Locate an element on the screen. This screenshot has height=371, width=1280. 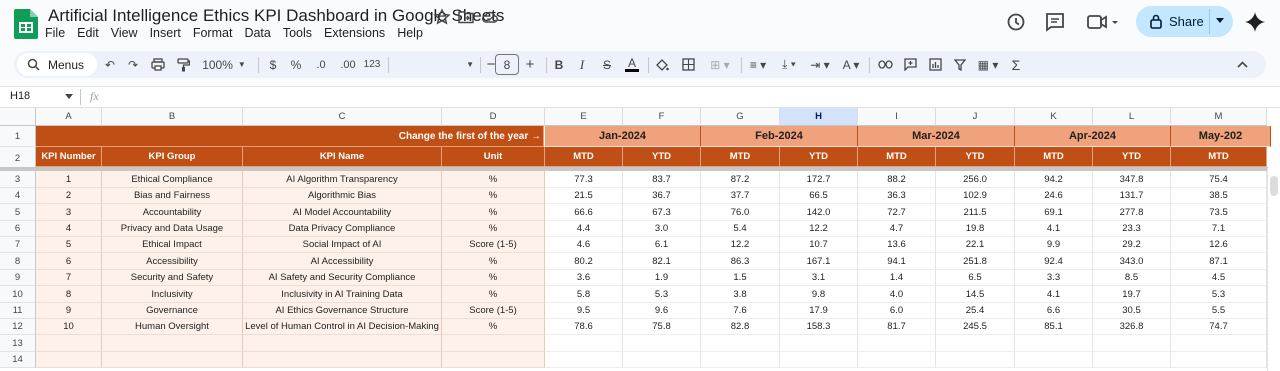
name-box: H18 is located at coordinates (20, 96).